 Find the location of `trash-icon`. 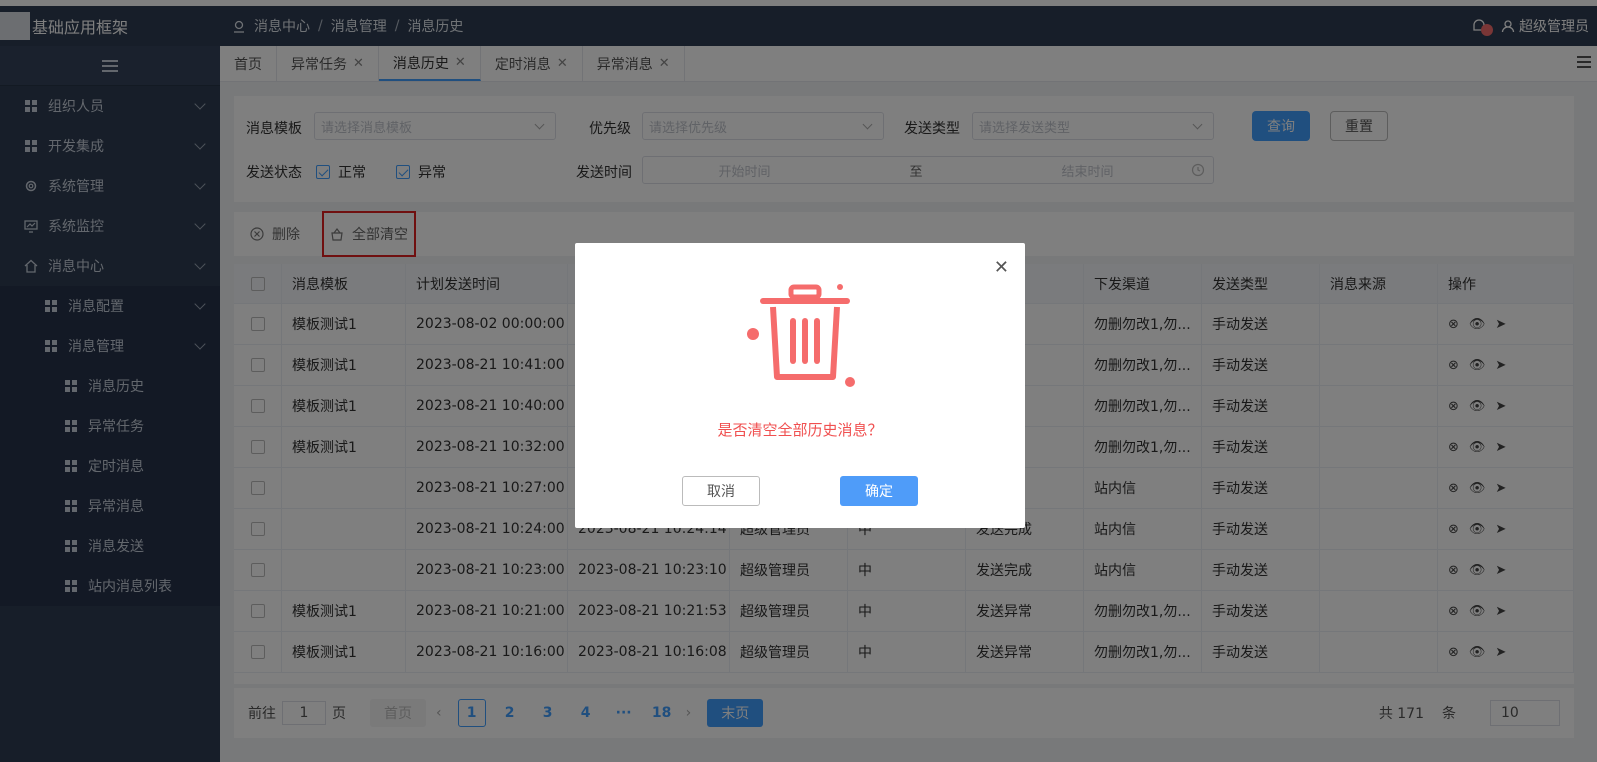

trash-icon is located at coordinates (801, 335).